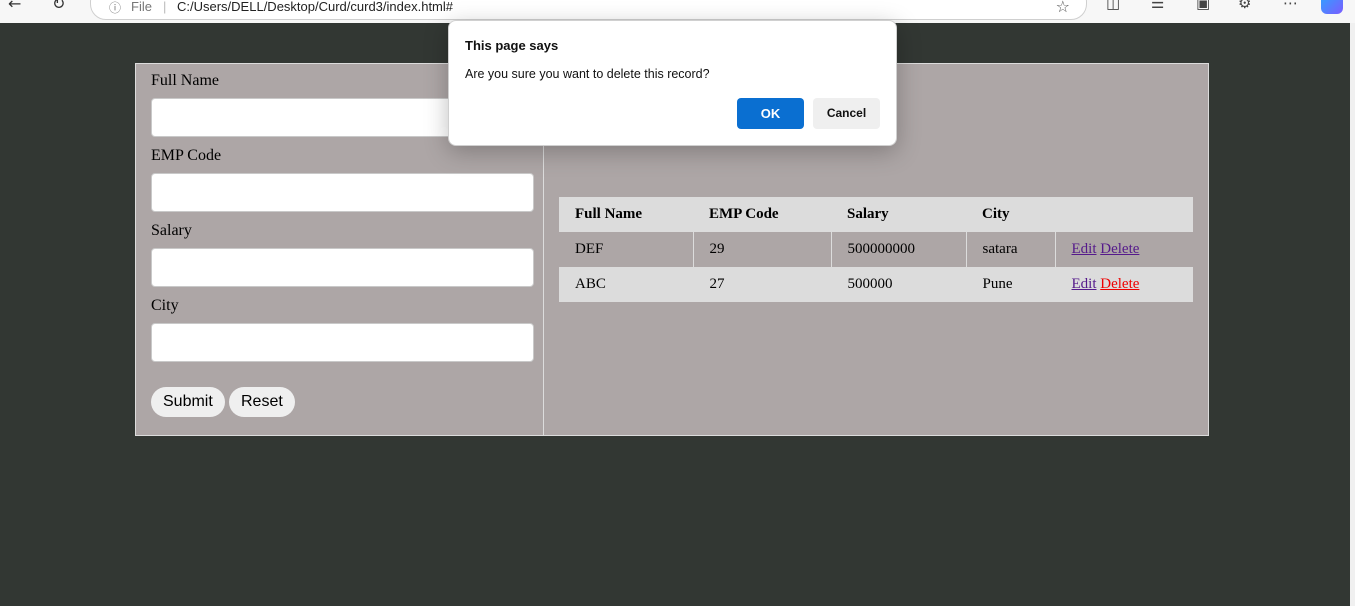  Describe the element at coordinates (512, 45) in the screenshot. I see `dialog-title: This page says` at that location.